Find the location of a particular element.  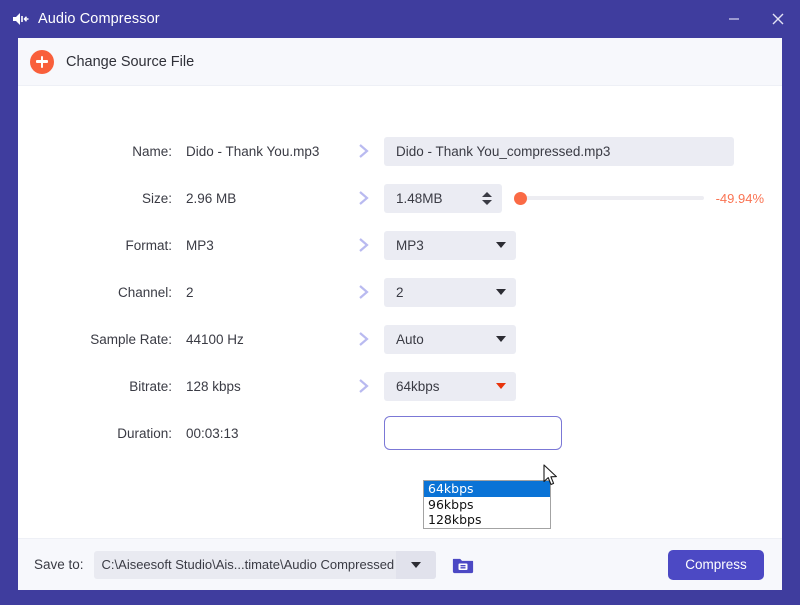

output-size-stepper: 1.48MB is located at coordinates (443, 198).